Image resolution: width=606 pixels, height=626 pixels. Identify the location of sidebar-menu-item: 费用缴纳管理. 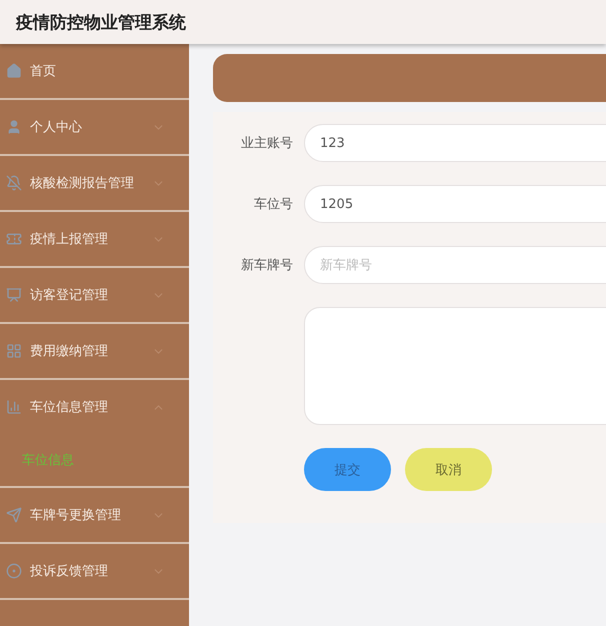
(94, 352).